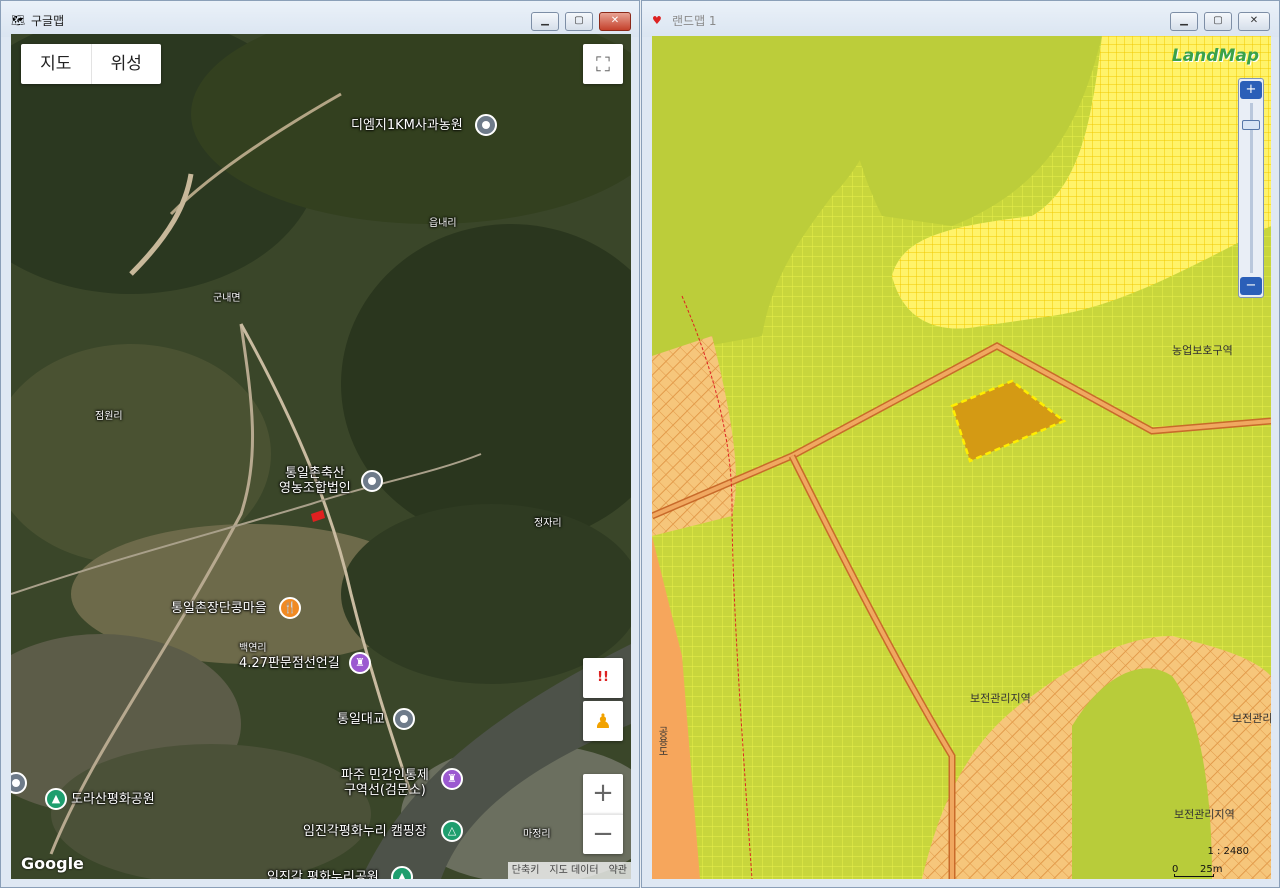 This screenshot has height=888, width=1280. I want to click on area-label: 읍내리, so click(443, 223).